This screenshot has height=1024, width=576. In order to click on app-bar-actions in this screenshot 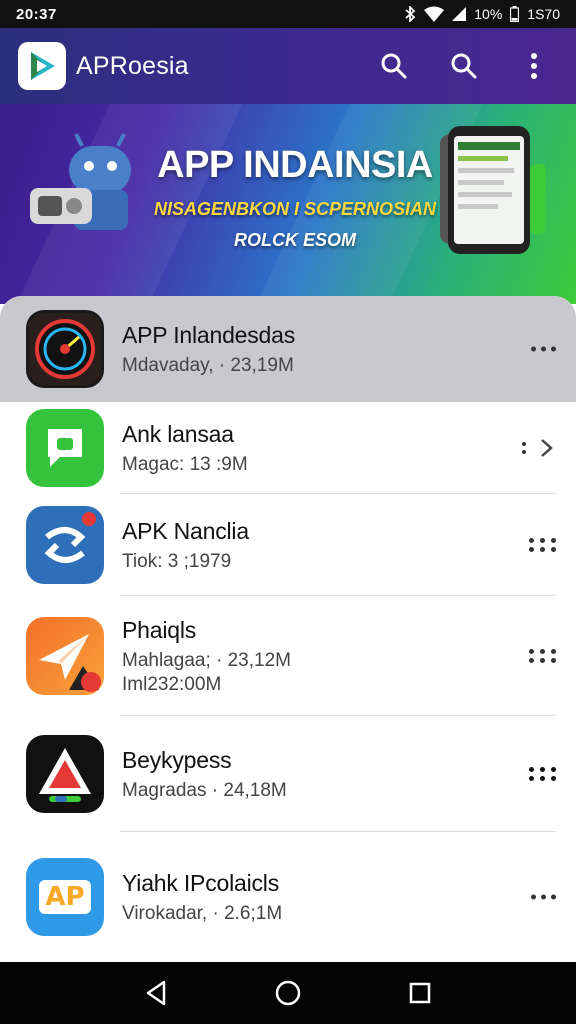, I will do `click(464, 66)`.